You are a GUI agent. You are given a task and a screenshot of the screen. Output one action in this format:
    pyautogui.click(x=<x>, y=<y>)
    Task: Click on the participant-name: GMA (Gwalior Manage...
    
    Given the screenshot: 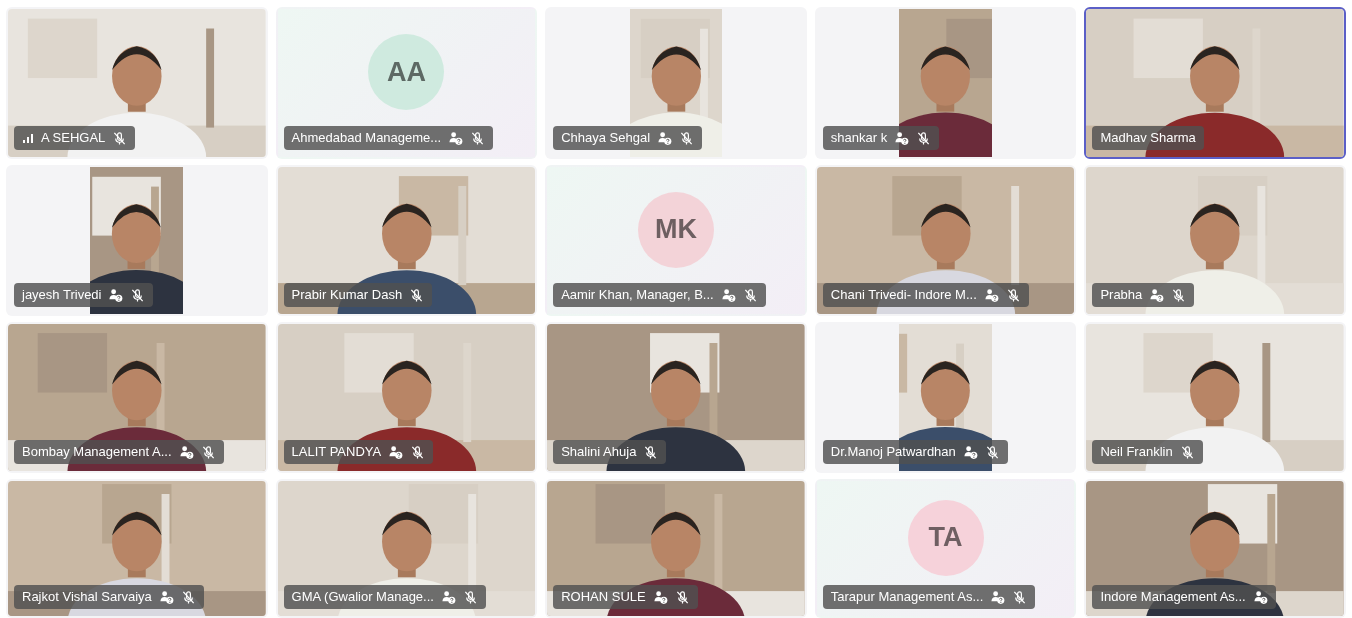 What is the action you would take?
    pyautogui.click(x=362, y=597)
    